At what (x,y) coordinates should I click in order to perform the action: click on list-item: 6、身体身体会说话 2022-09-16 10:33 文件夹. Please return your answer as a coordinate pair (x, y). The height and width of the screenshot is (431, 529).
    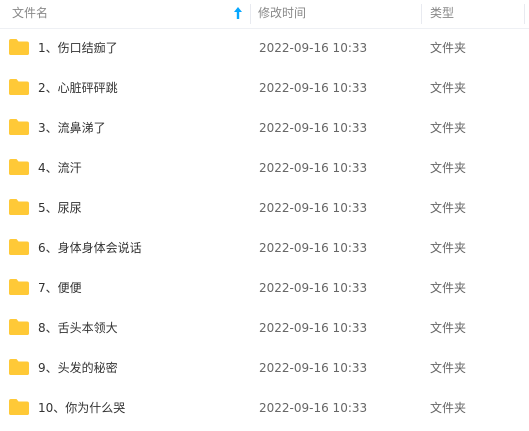
    Looking at the image, I should click on (264, 248).